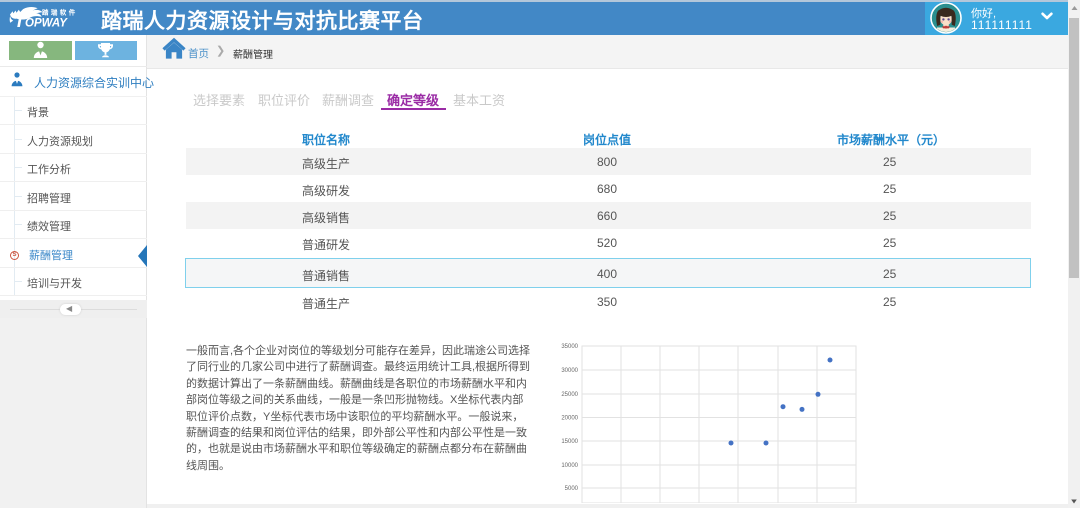  I want to click on svg-text: 踏瑞软件, so click(60, 12).